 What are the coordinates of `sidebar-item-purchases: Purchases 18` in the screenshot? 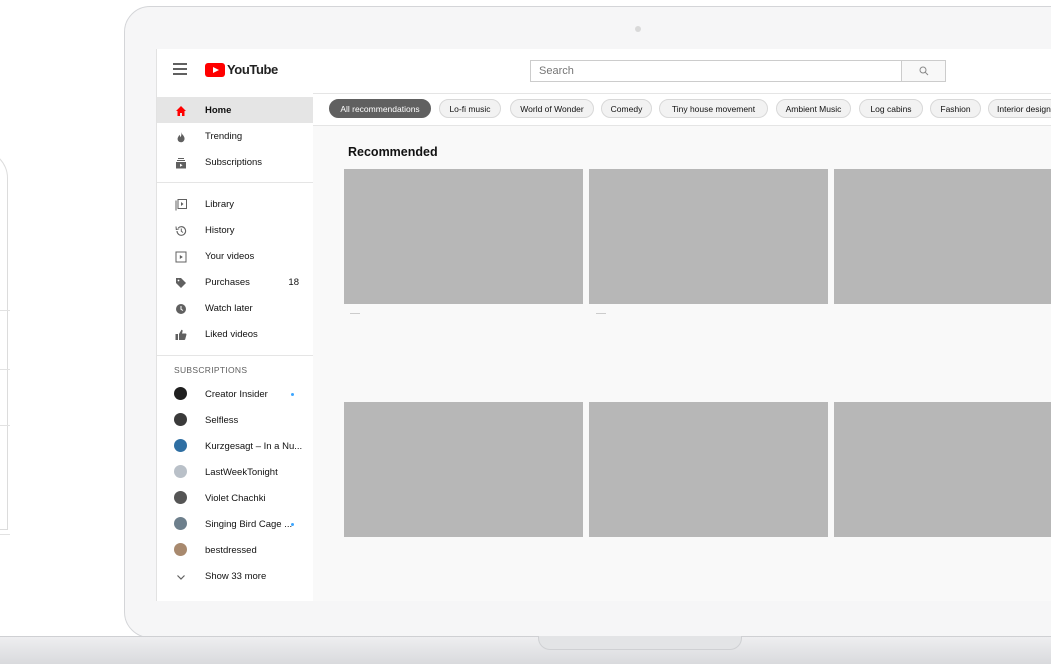 It's located at (235, 282).